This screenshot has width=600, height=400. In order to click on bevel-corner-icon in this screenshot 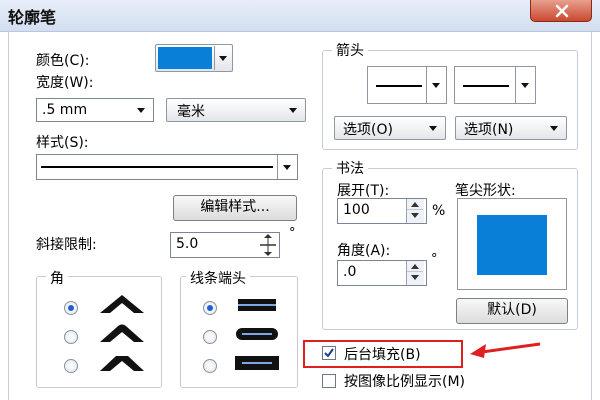, I will do `click(122, 363)`.